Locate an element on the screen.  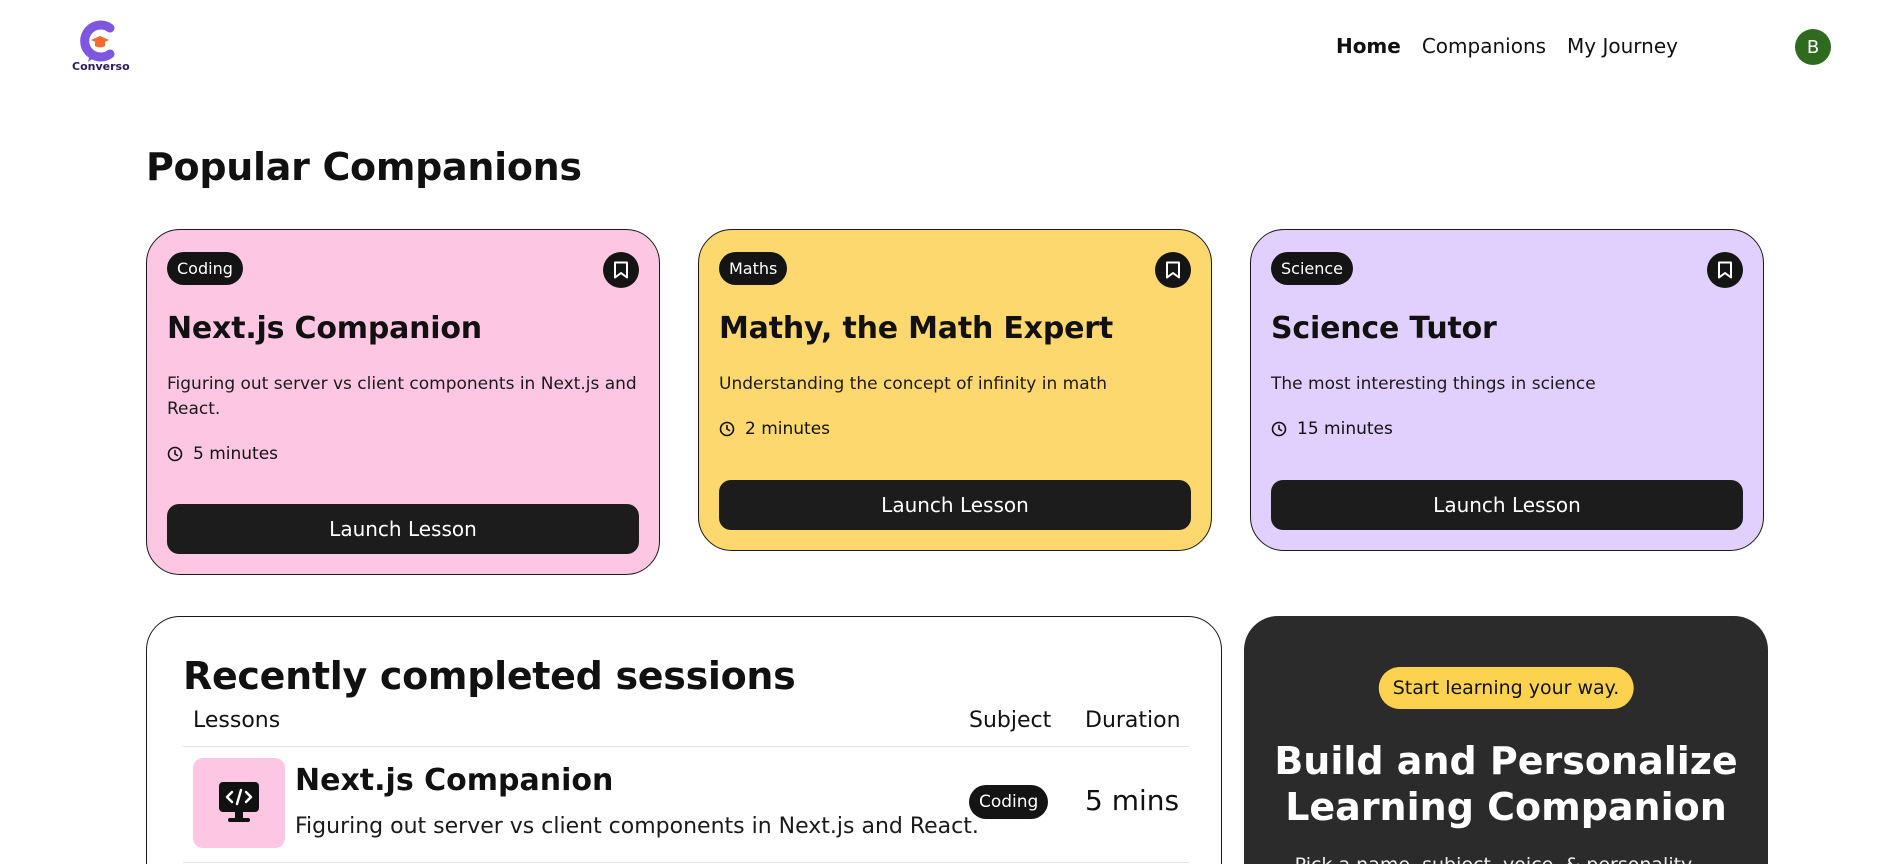
main-nav: Home Companions My Journey is located at coordinates (1496, 46).